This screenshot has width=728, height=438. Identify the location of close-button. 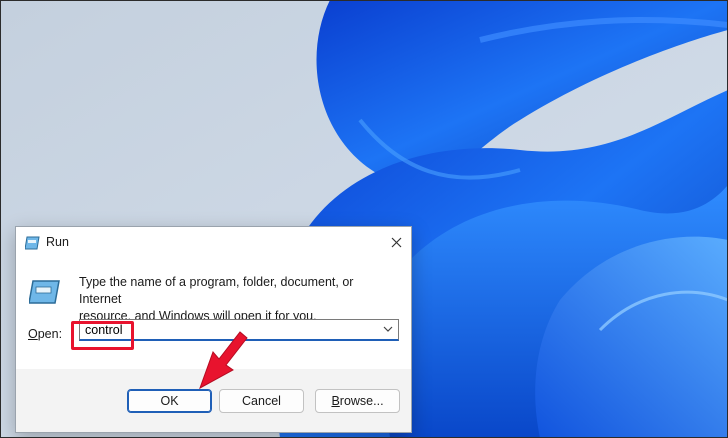
(396, 242).